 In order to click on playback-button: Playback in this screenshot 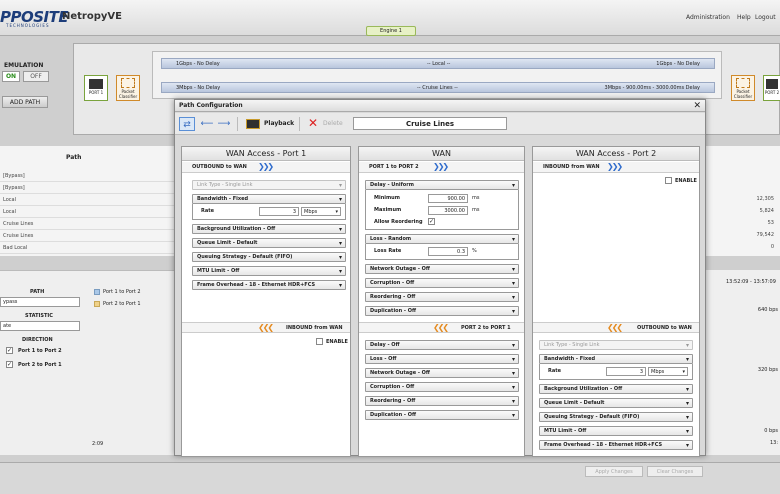, I will do `click(279, 123)`.